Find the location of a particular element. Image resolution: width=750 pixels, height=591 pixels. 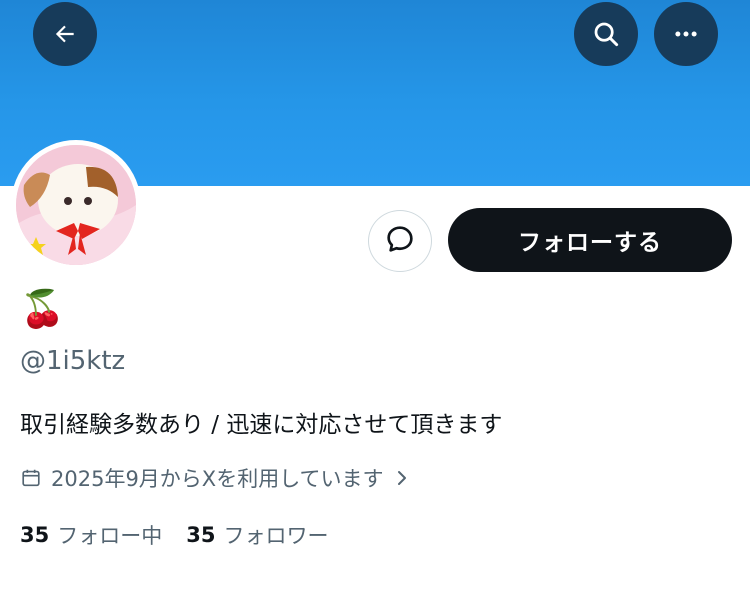

following-label: フォロー中 is located at coordinates (110, 536).